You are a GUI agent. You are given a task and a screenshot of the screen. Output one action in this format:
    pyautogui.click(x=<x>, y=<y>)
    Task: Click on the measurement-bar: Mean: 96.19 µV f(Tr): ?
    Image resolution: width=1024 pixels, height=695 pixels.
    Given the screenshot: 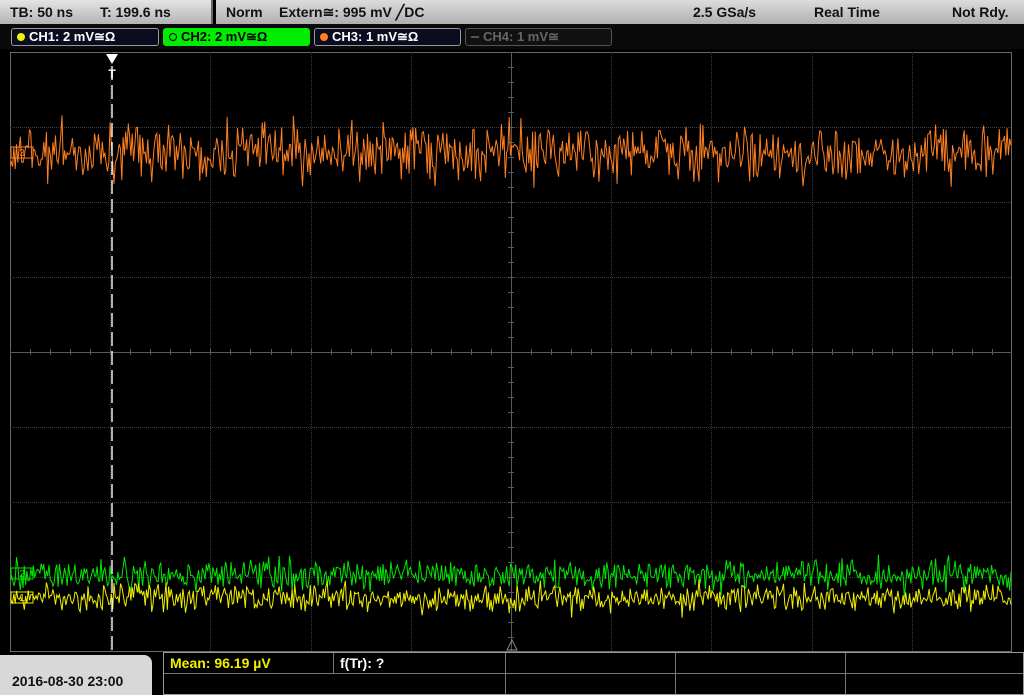 What is the action you would take?
    pyautogui.click(x=593, y=673)
    